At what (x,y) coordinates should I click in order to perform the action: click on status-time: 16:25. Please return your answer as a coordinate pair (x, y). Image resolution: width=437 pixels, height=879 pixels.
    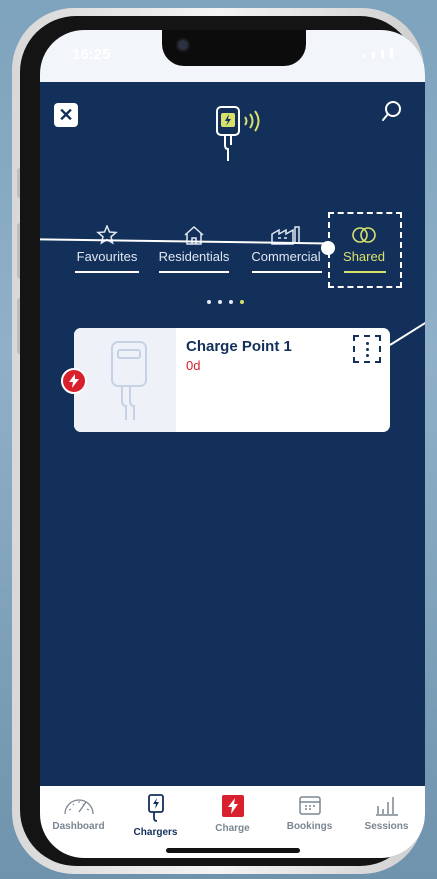
    Looking at the image, I should click on (91, 54).